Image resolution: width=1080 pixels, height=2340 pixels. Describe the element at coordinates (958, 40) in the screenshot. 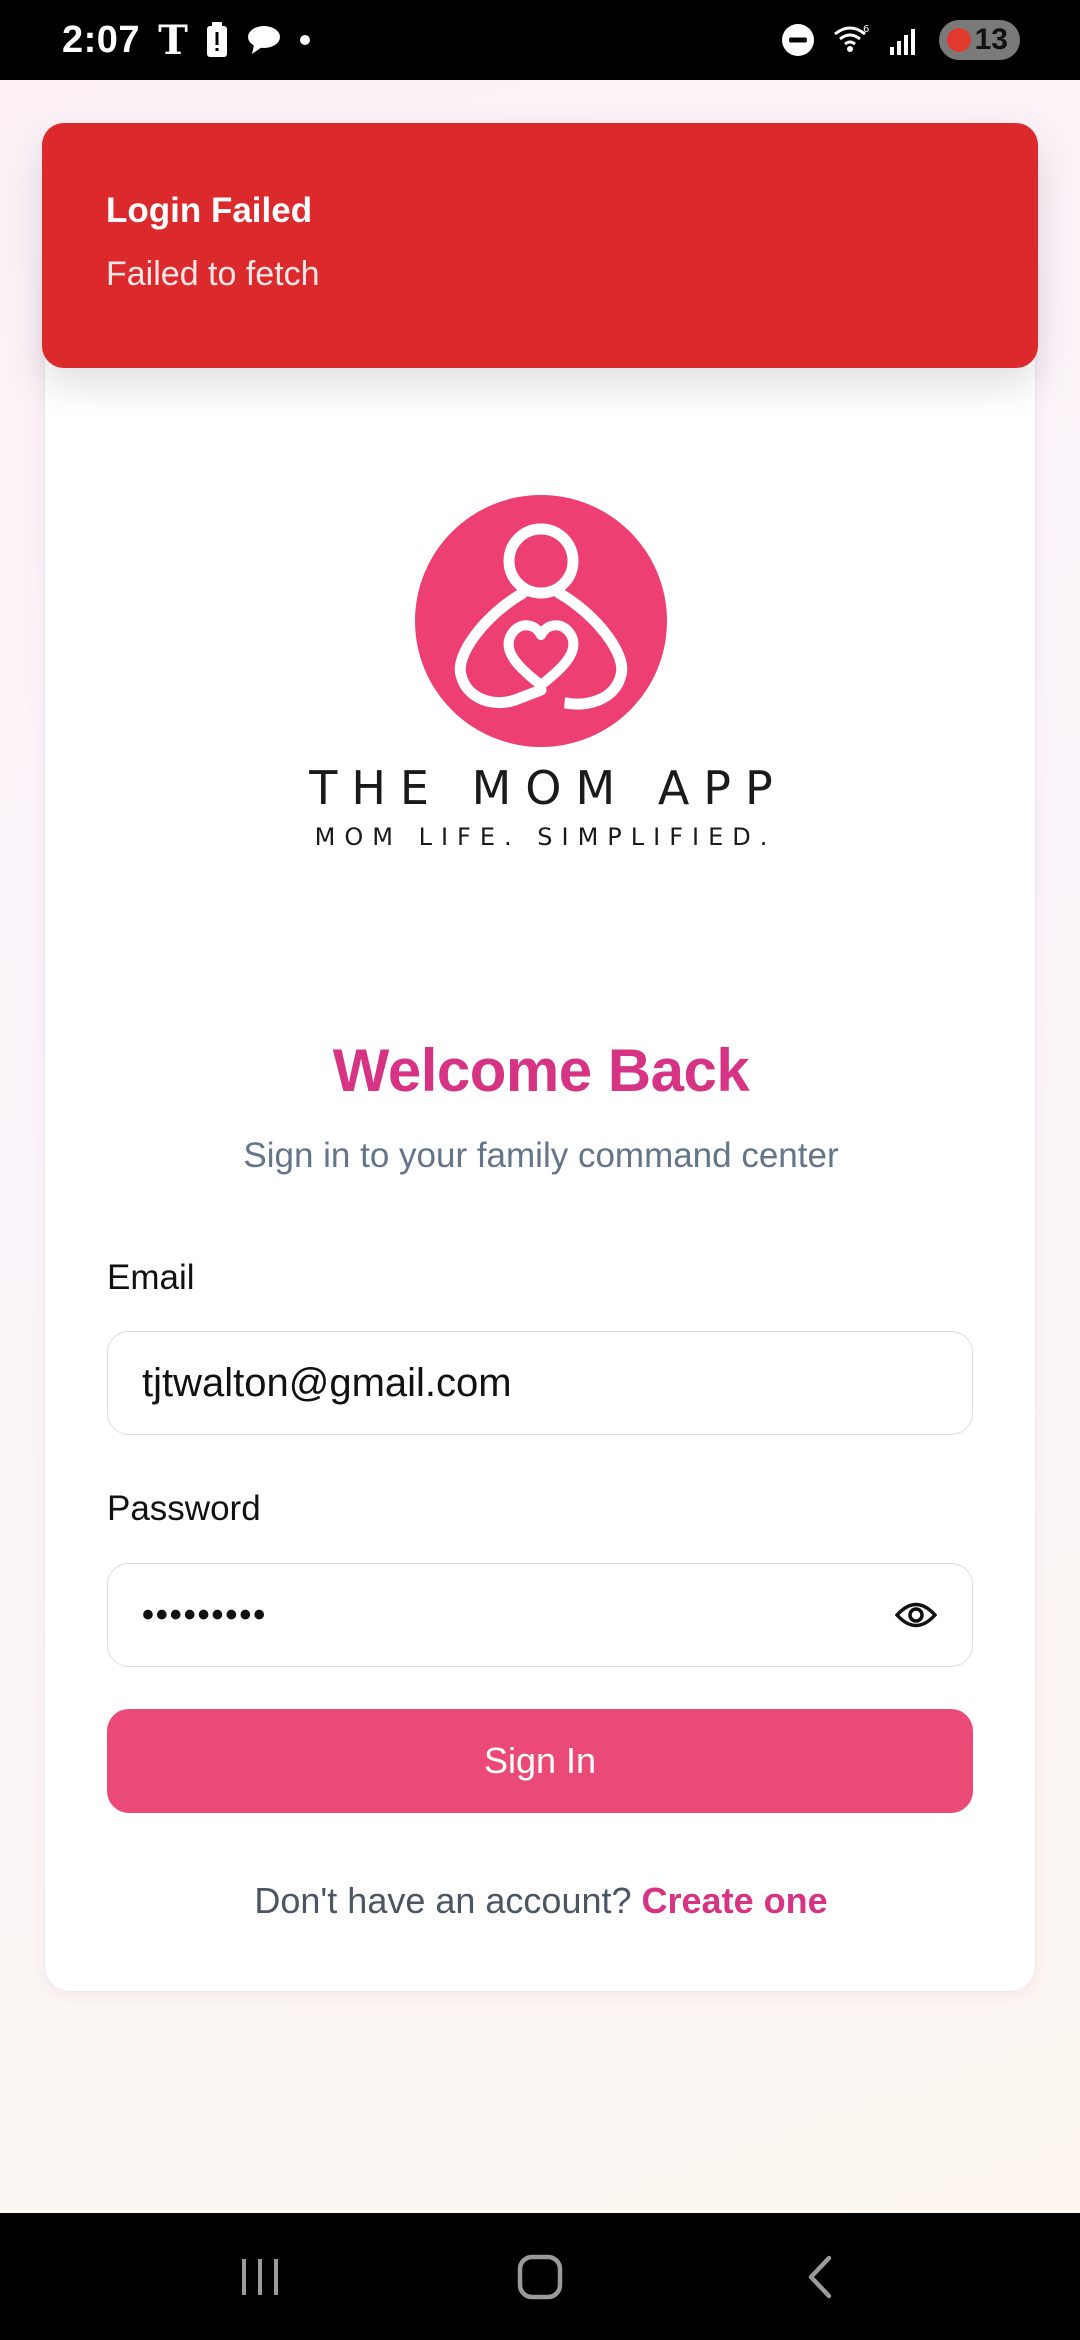

I see `battery-saver-icon` at that location.